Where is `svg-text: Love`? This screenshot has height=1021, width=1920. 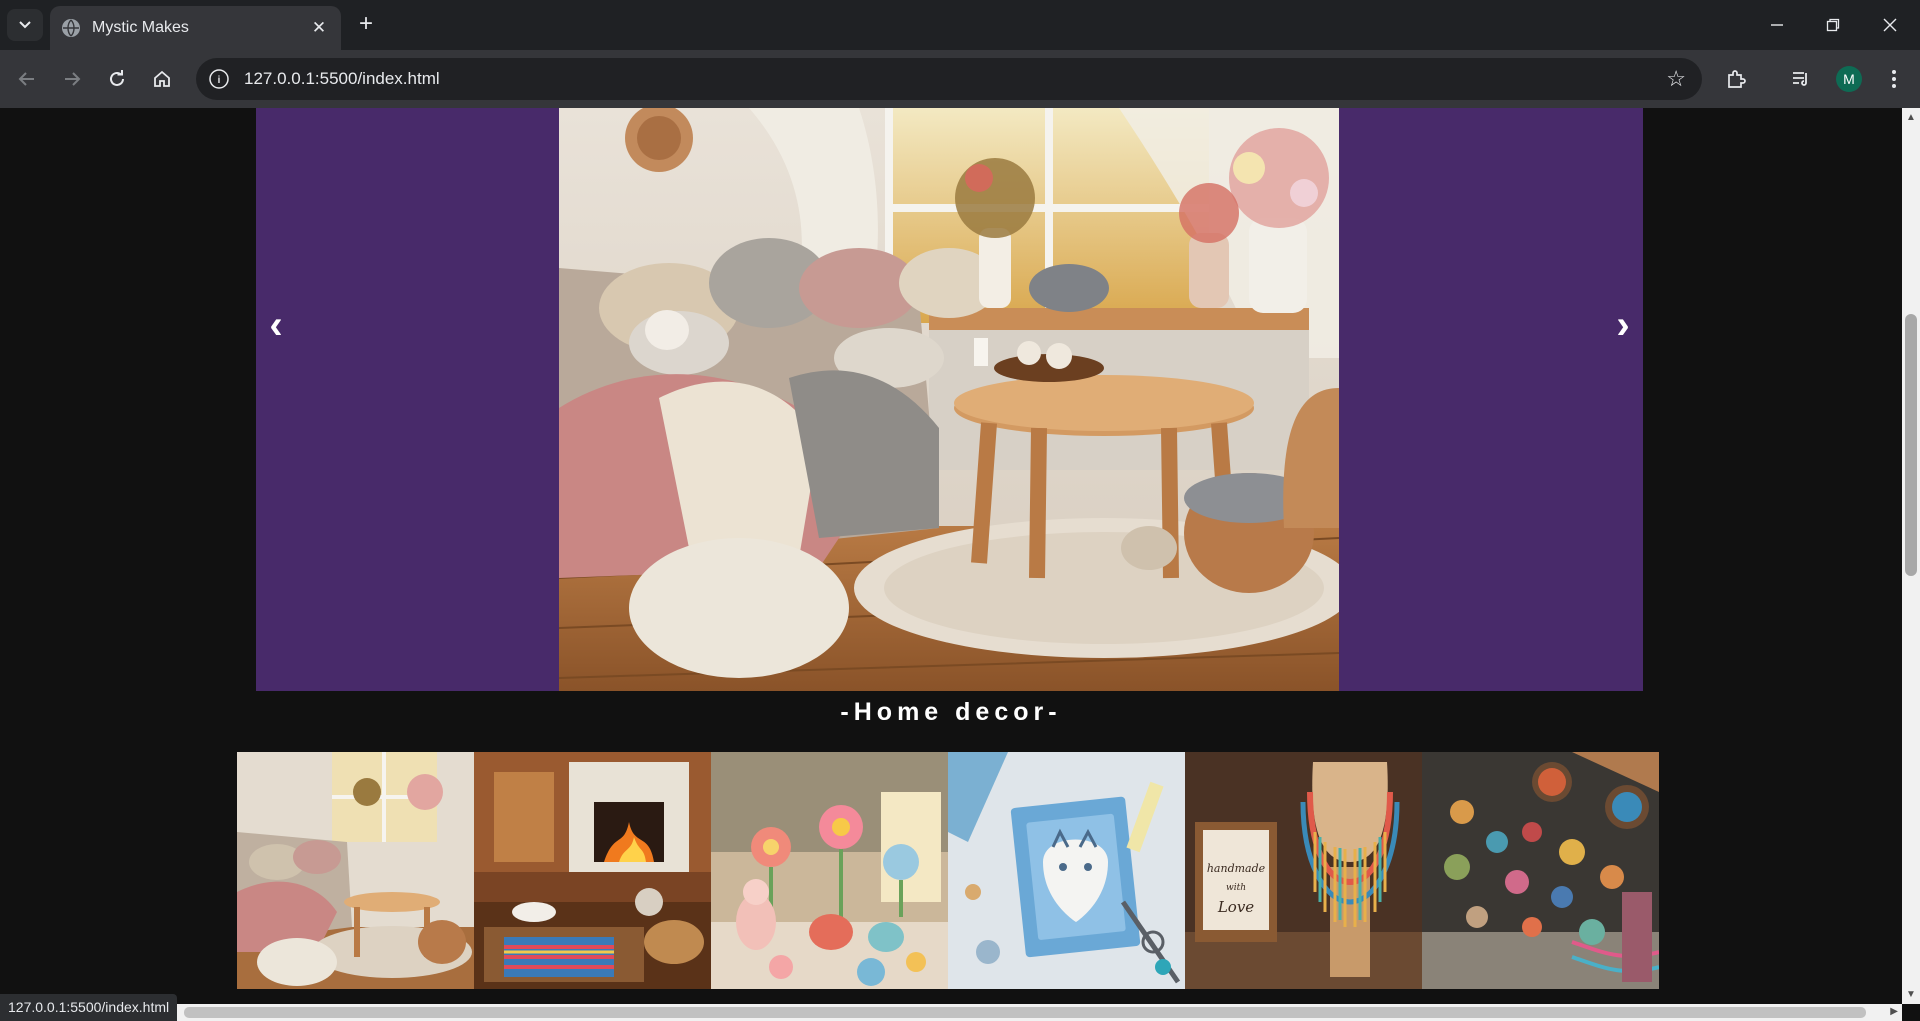 svg-text: Love is located at coordinates (1235, 907).